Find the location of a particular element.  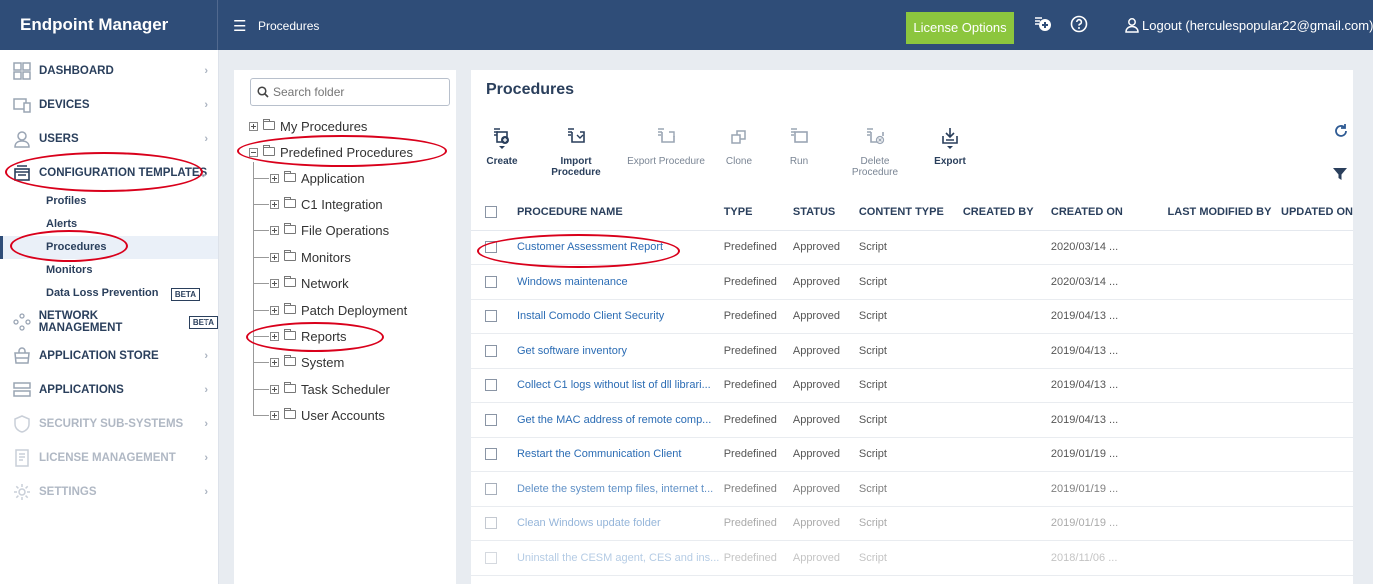

tree-node-monitors: Monitors is located at coordinates (310, 257).